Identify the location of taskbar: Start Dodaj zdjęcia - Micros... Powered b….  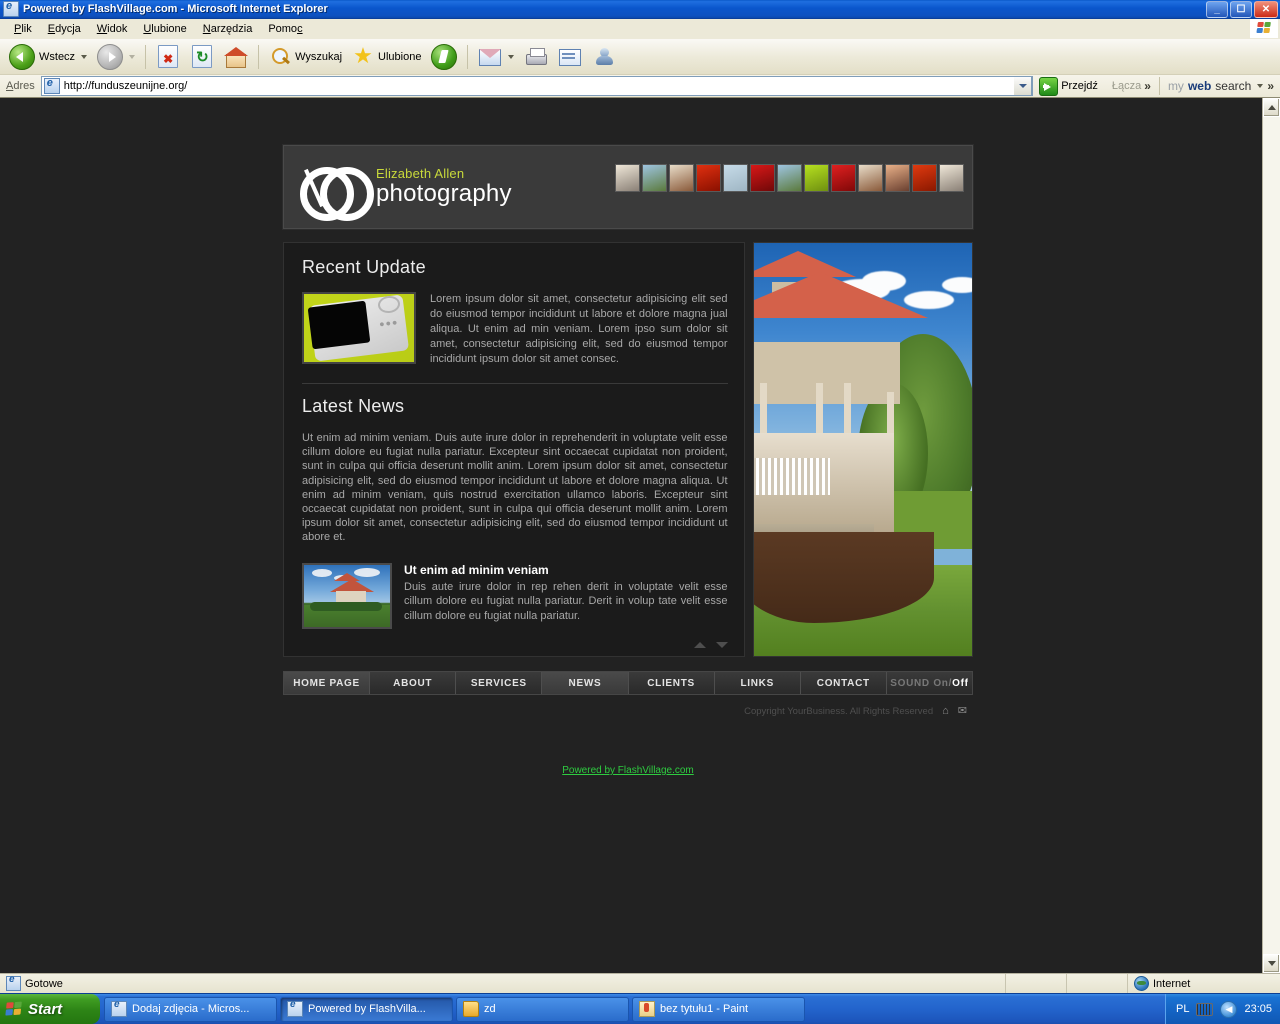
(640, 1008).